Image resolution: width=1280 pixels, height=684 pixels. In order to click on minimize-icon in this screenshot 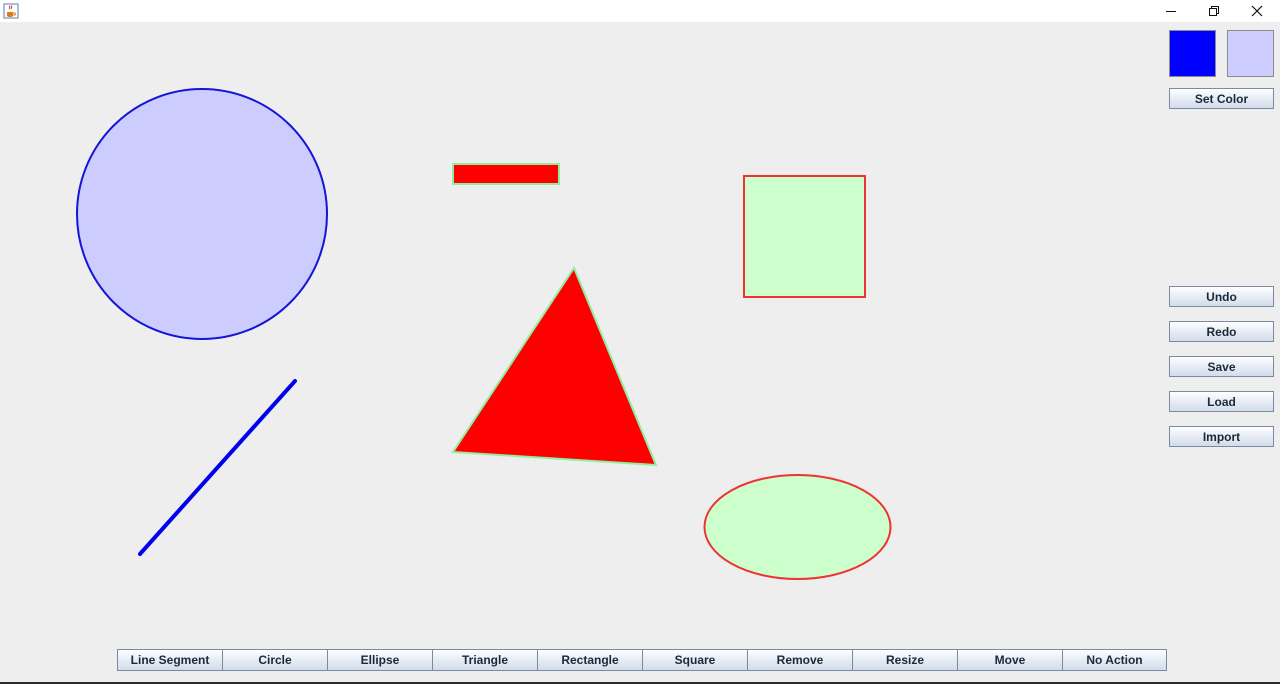, I will do `click(1171, 11)`.